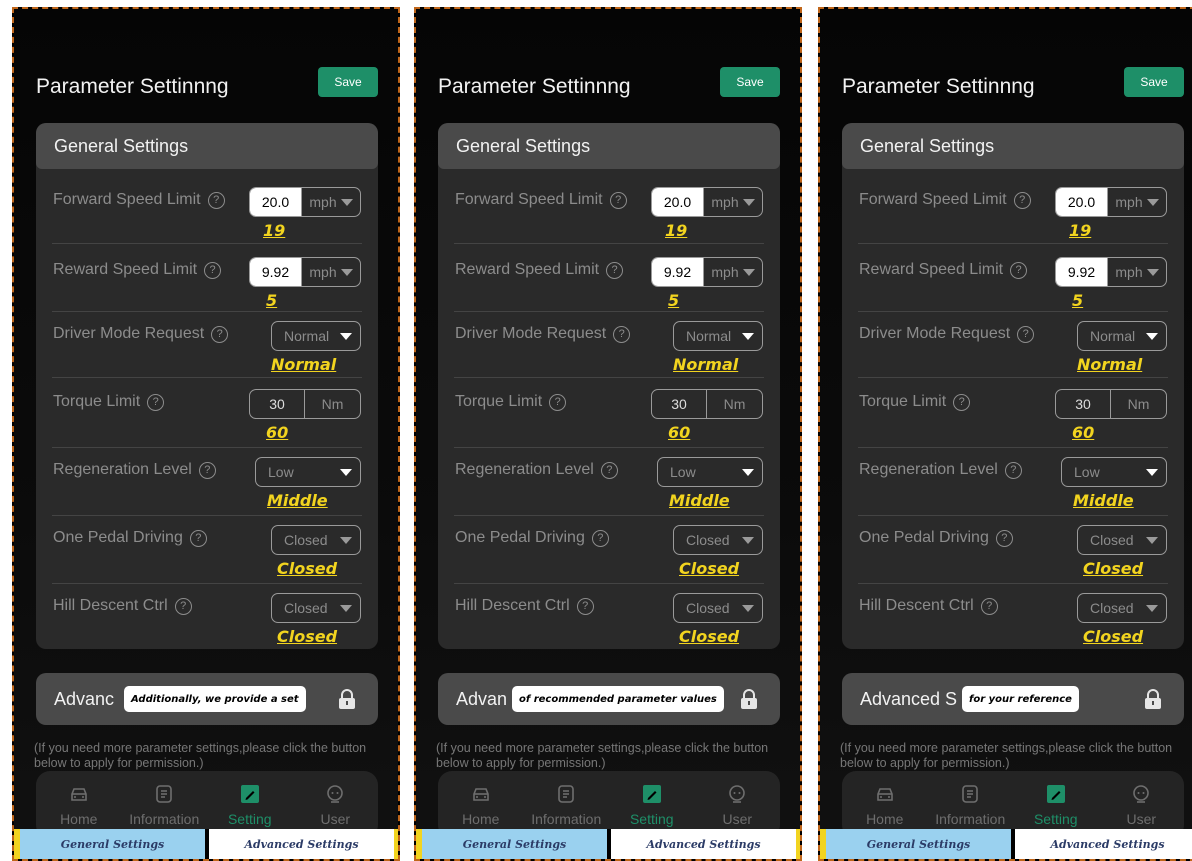 This screenshot has width=1192, height=861. I want to click on dropdown-value: Closed, so click(306, 608).